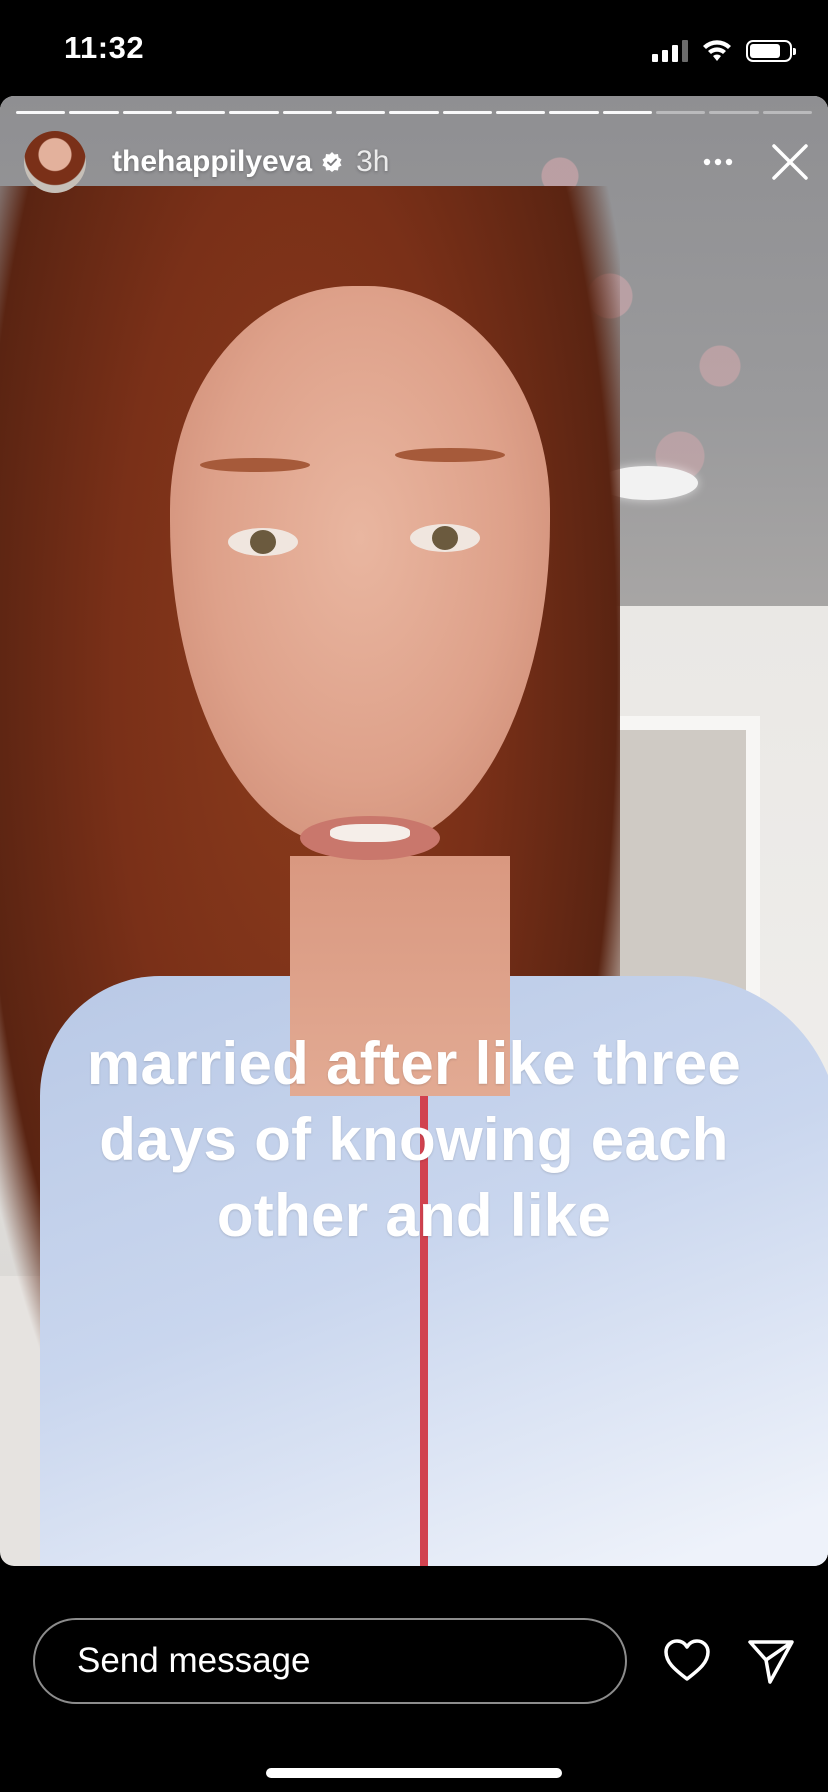 Image resolution: width=828 pixels, height=1792 pixels. I want to click on home-indicator, so click(414, 1773).